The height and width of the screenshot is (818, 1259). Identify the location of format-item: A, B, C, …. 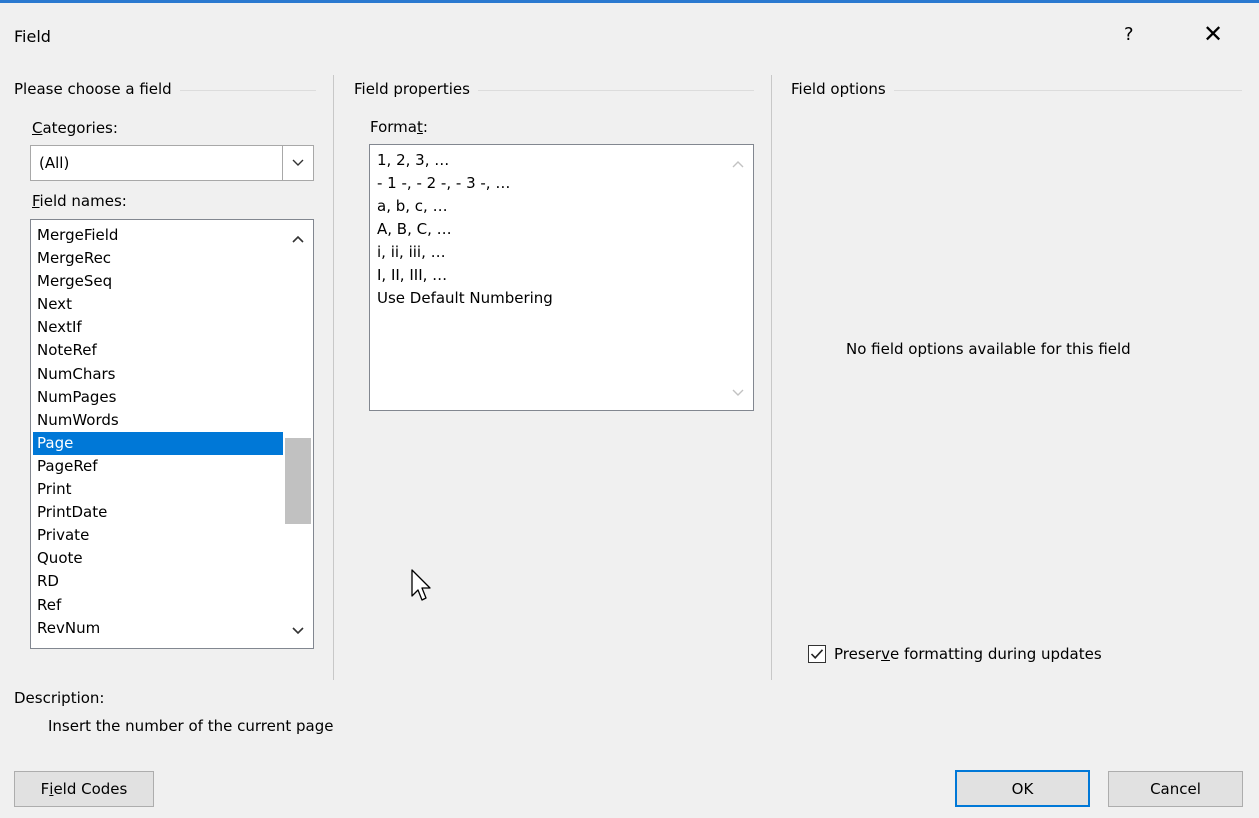
(549, 229).